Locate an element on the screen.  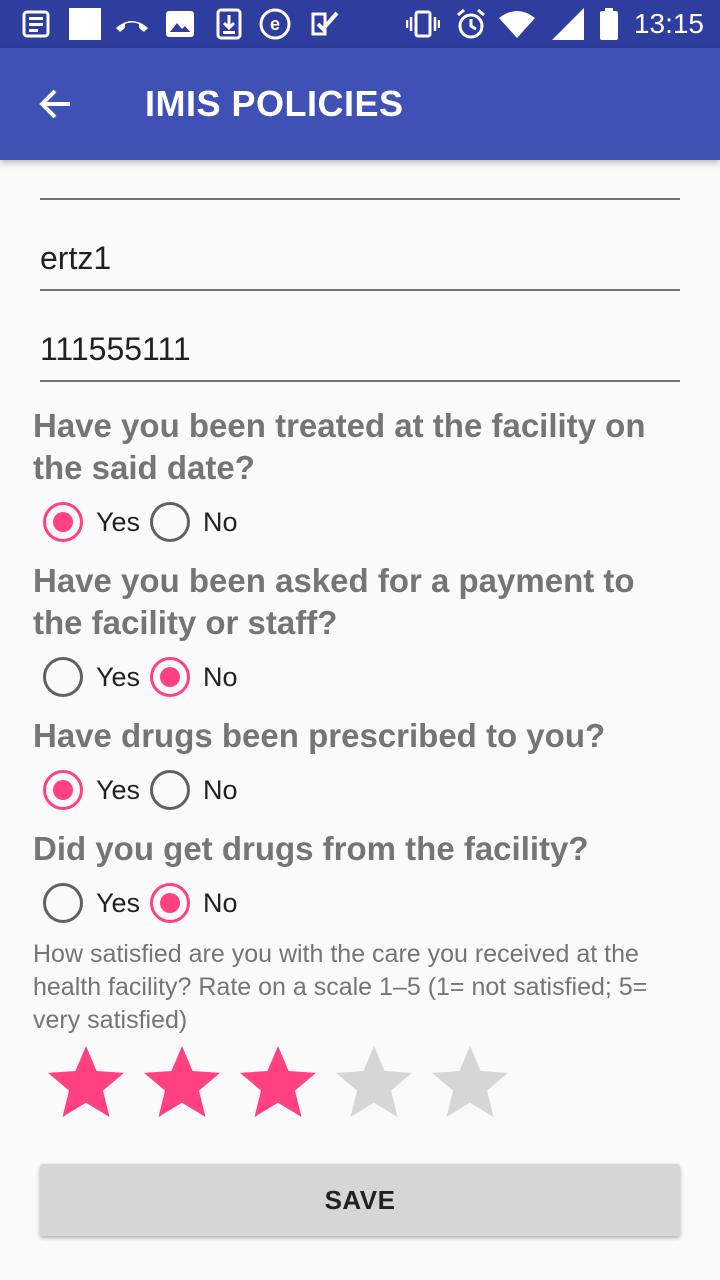
save-button: SAVE is located at coordinates (360, 1200).